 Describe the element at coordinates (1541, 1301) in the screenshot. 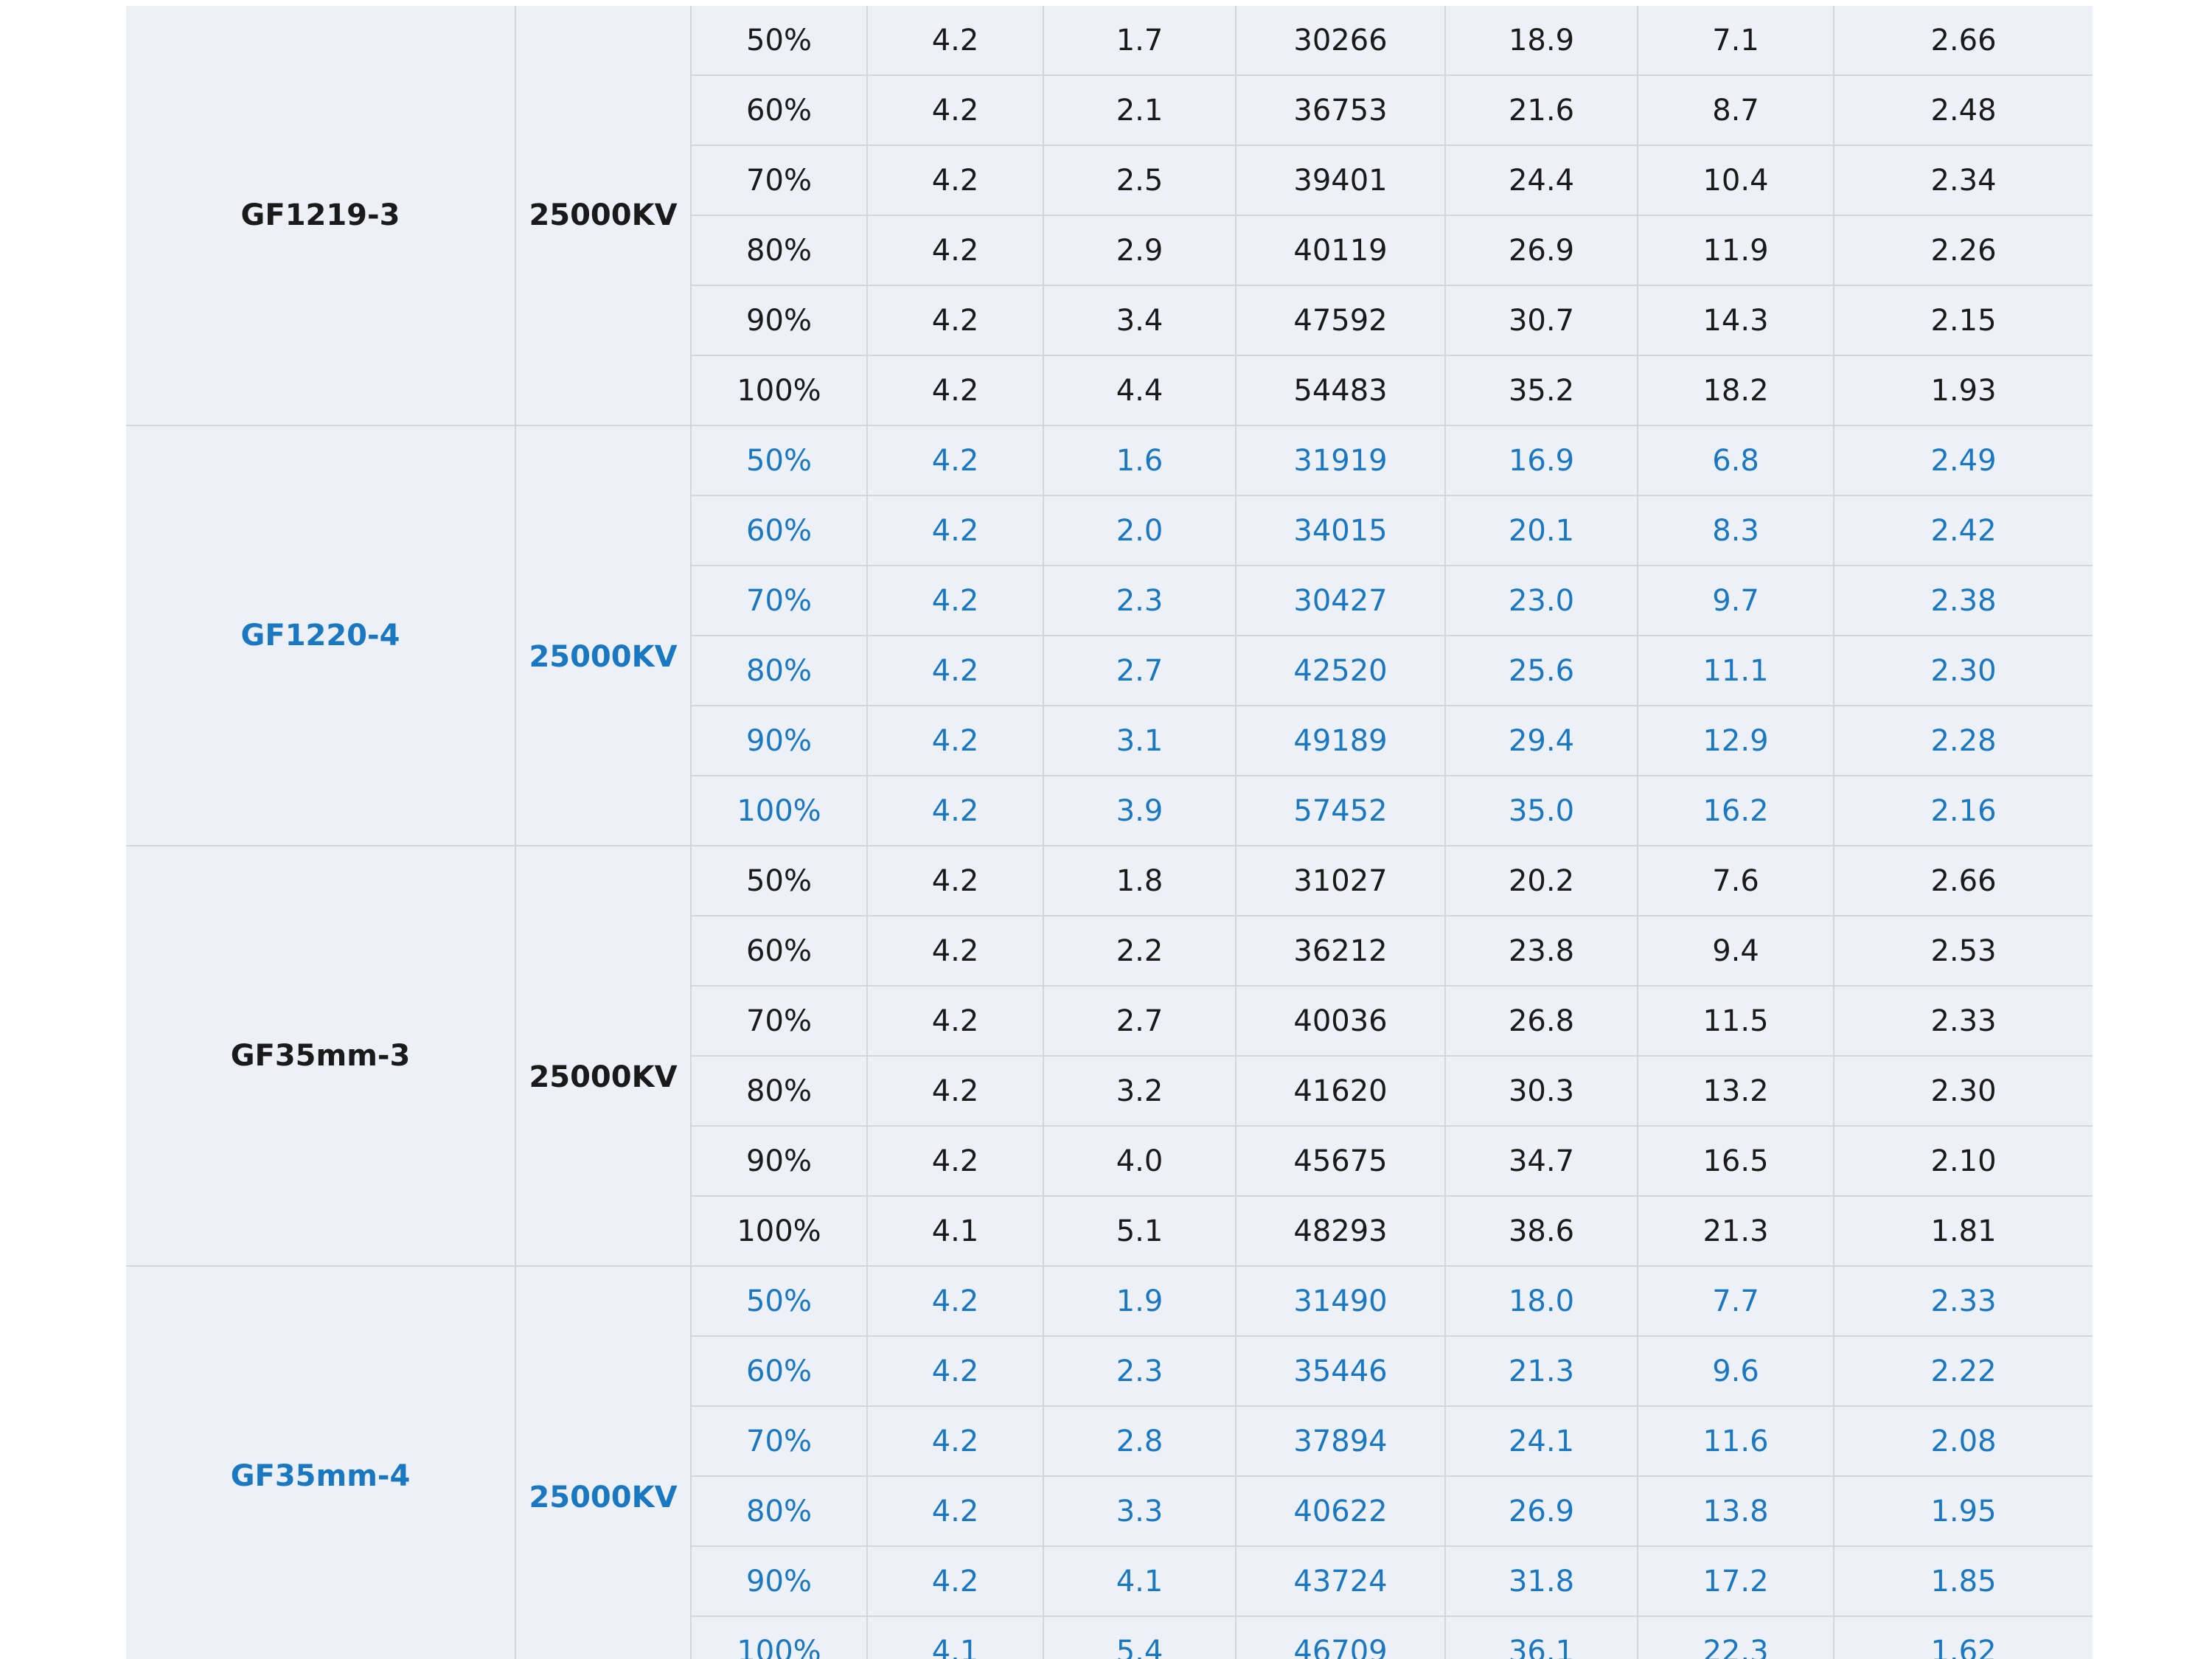

I see `thrust-cell: 18.0` at that location.